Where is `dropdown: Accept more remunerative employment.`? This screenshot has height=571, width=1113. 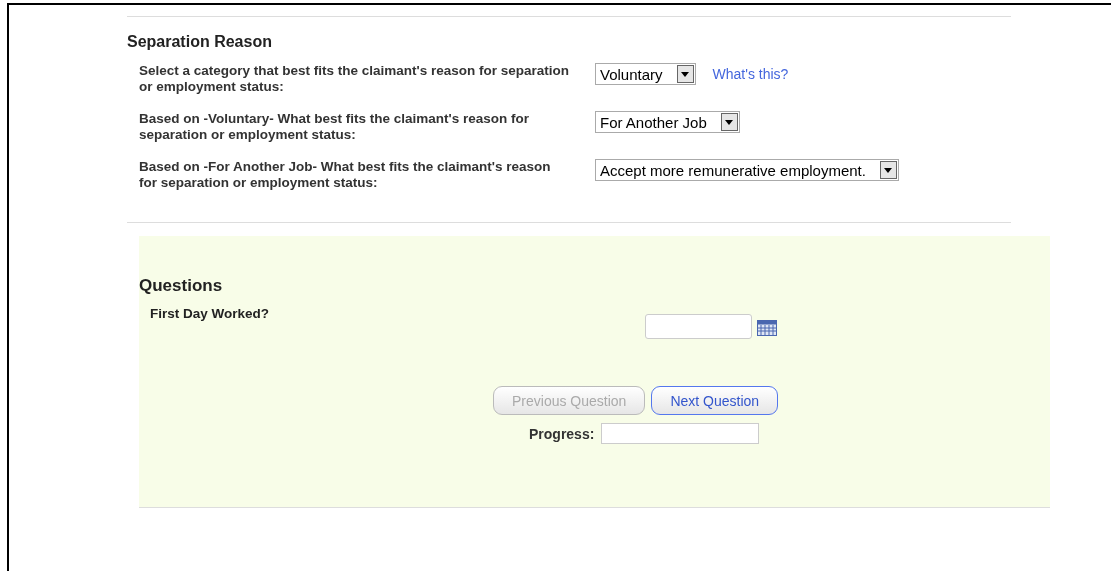 dropdown: Accept more remunerative employment. is located at coordinates (747, 170).